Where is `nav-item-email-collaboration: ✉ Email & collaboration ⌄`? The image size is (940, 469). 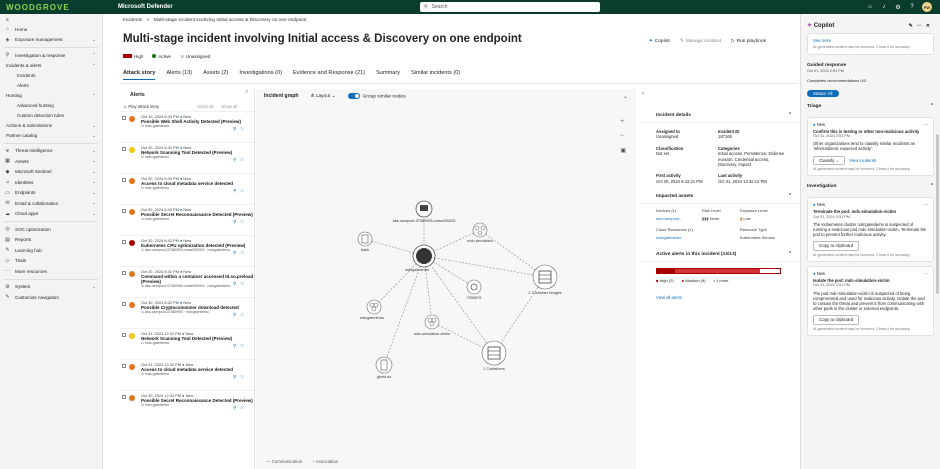
nav-item-email-collaboration: ✉ Email & collaboration ⌄ is located at coordinates (51, 203).